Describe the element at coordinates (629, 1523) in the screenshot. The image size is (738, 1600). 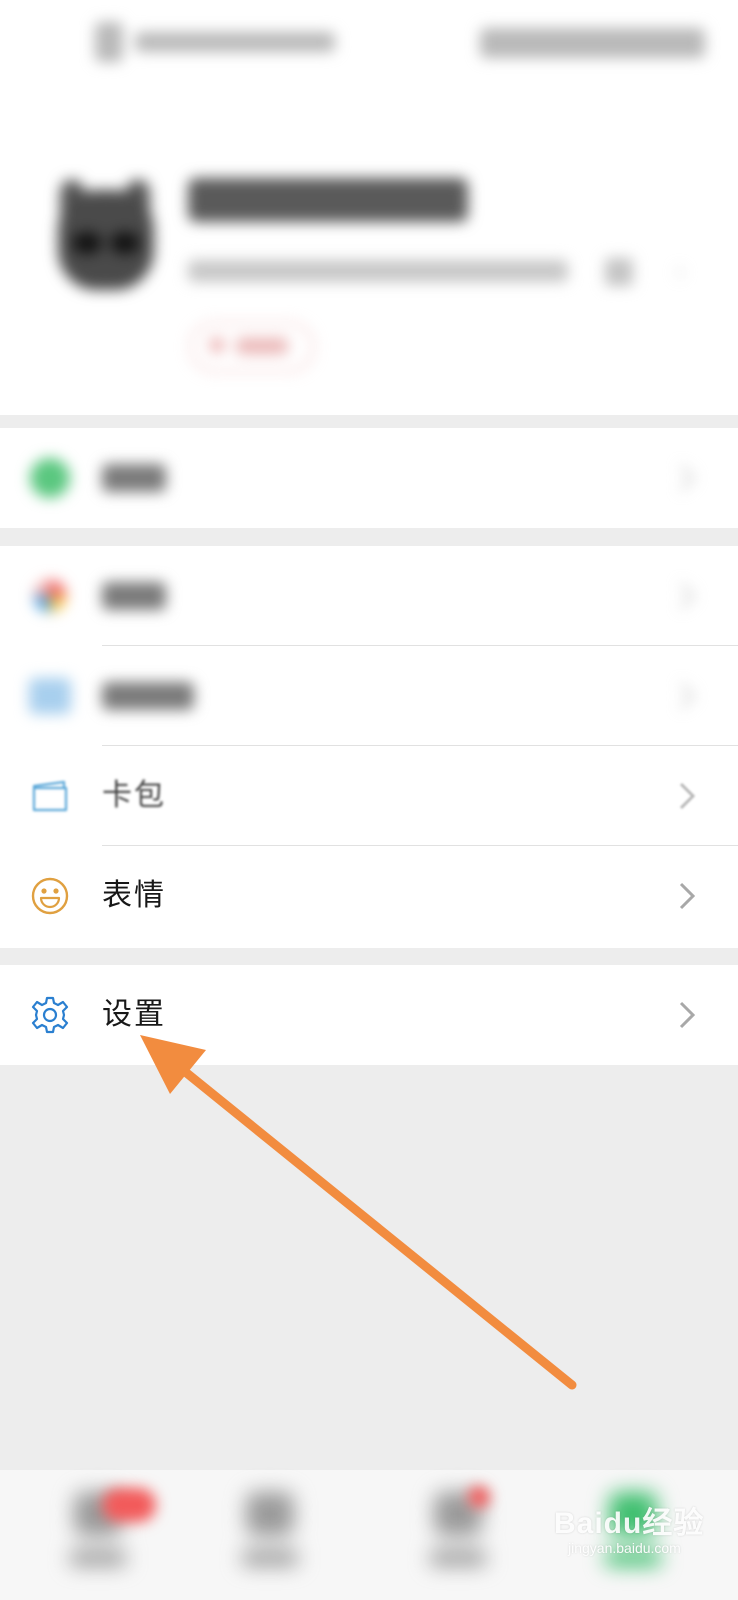
I see `watermark-logo: Baidu经验` at that location.